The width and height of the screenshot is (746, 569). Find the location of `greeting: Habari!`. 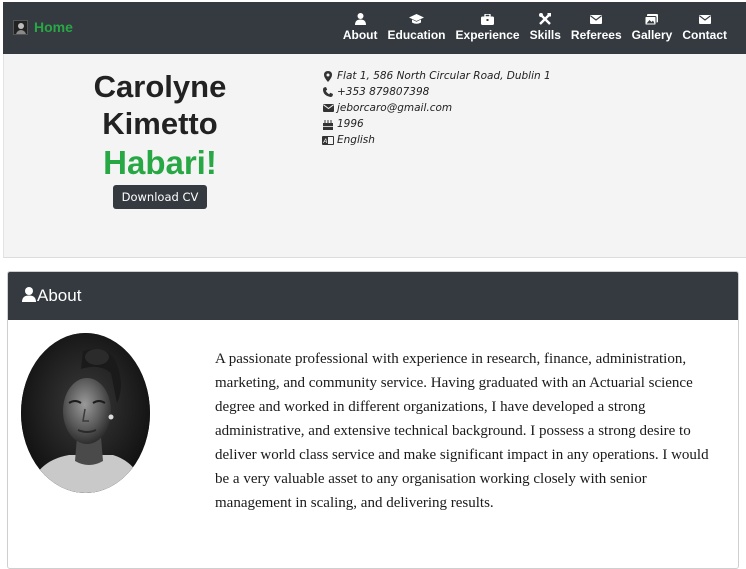

greeting: Habari! is located at coordinates (160, 162).